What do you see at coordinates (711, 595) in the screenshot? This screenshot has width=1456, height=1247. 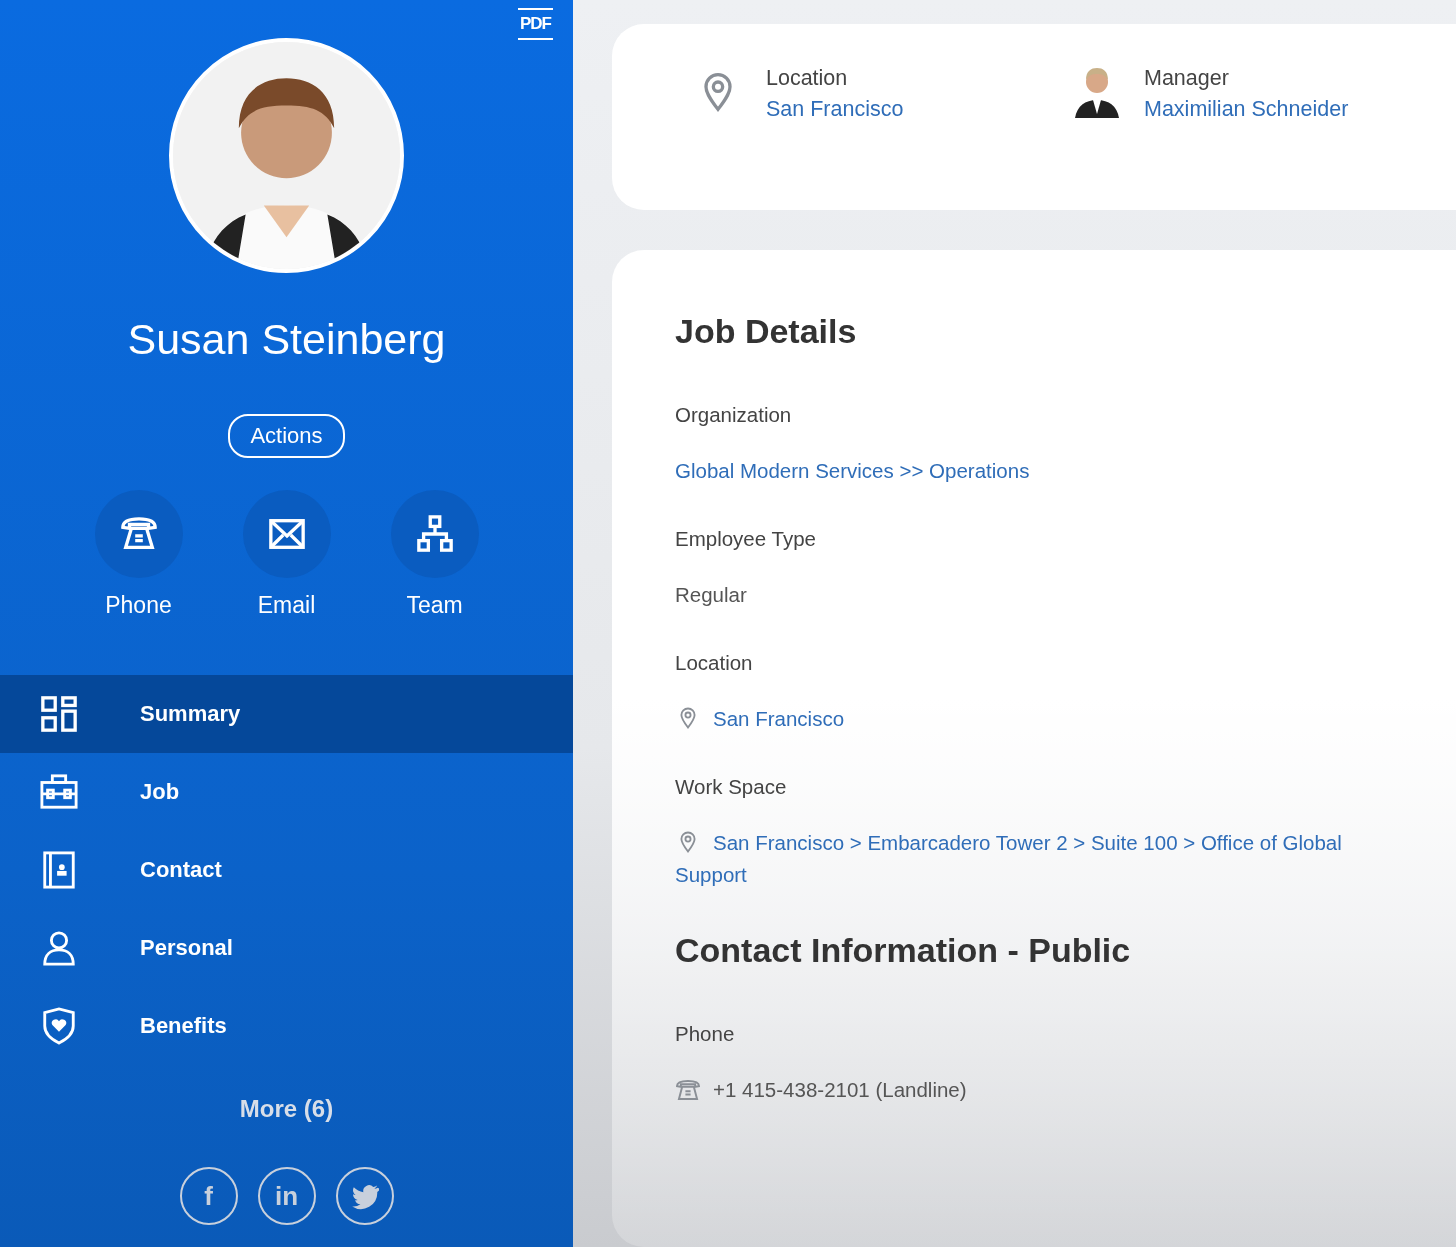 I see `field-value: Regular` at bounding box center [711, 595].